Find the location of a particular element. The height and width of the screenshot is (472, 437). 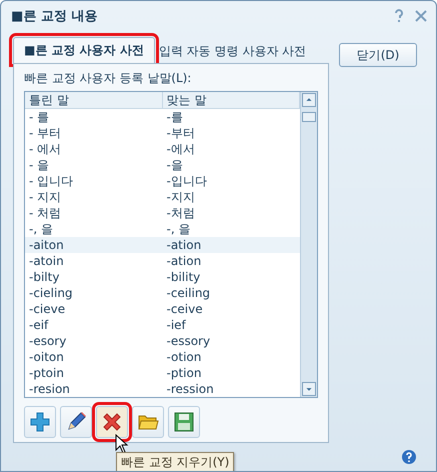

table-cell-text: - 를 is located at coordinates (39, 117).